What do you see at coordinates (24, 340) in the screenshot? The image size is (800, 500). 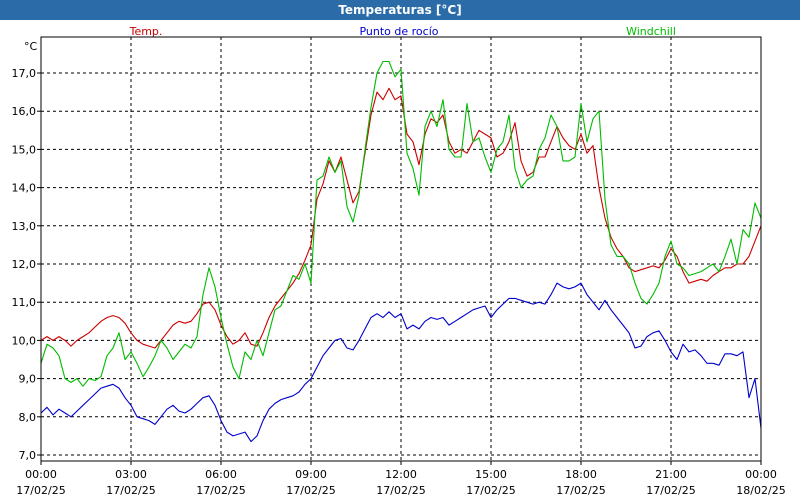 I see `y-tick-label: 10,0` at bounding box center [24, 340].